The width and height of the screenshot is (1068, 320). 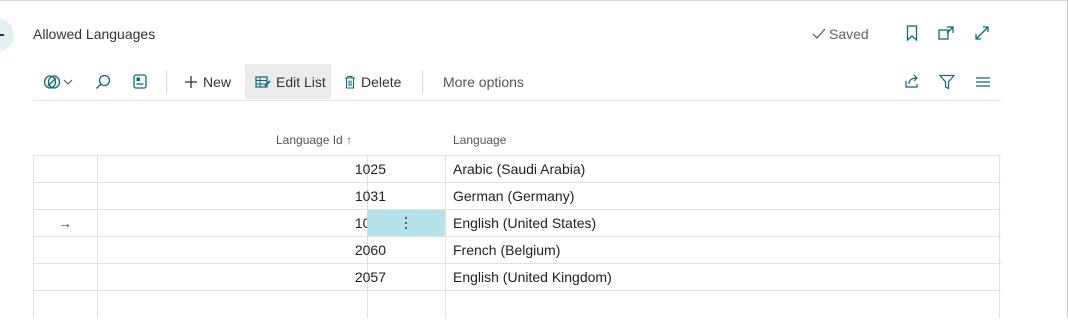 I want to click on edit-list-button: Edit List, so click(x=288, y=81).